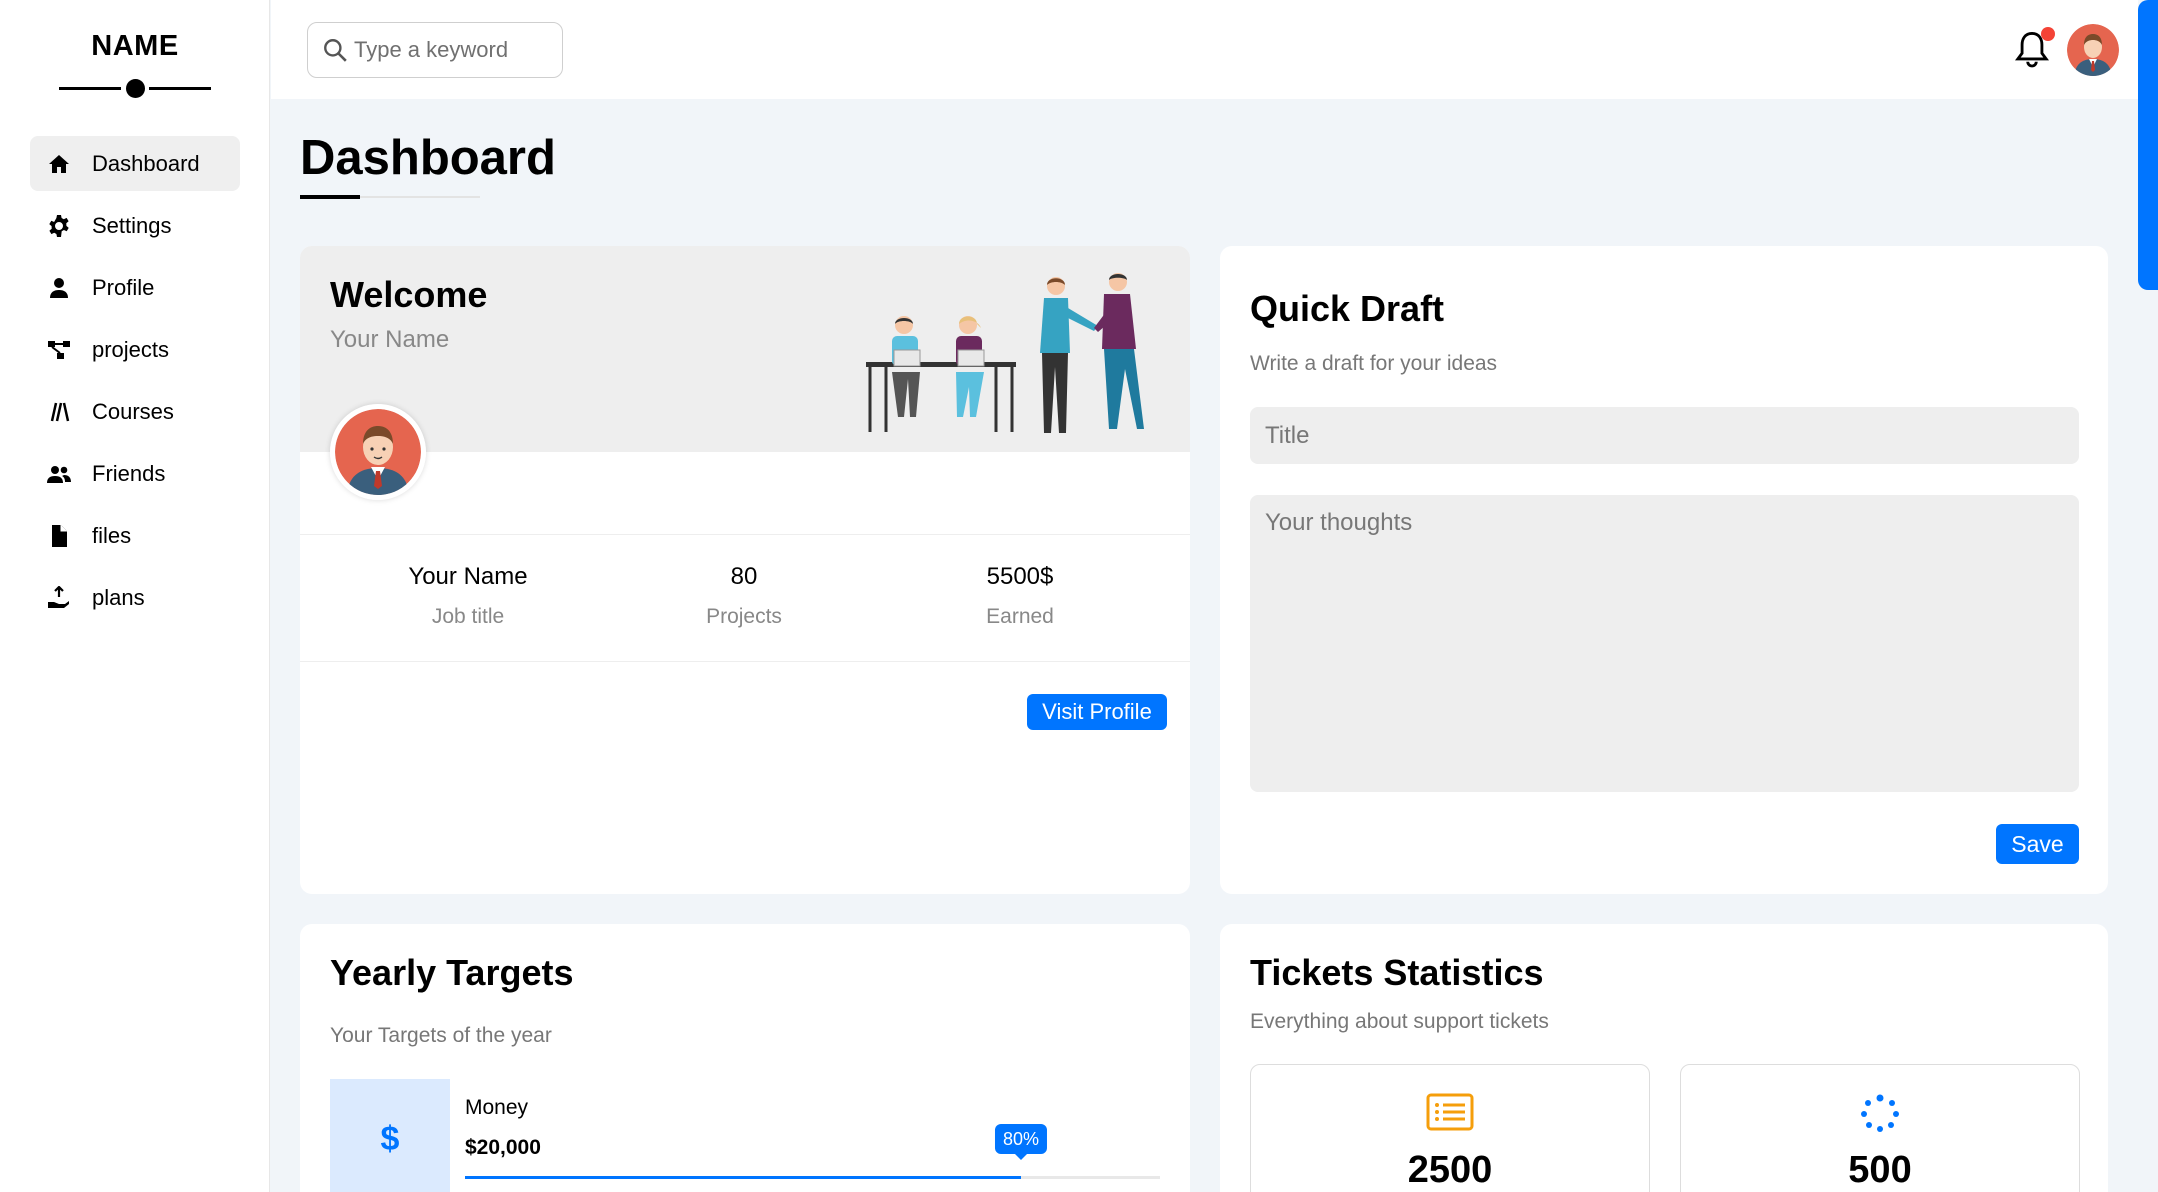 The image size is (2158, 1192). I want to click on stat-value: Your Name, so click(468, 576).